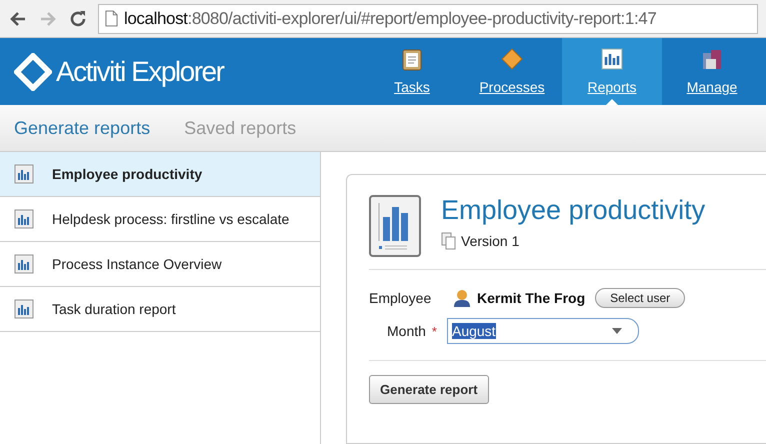 Image resolution: width=766 pixels, height=444 pixels. What do you see at coordinates (449, 241) in the screenshot?
I see `copies-icon` at bounding box center [449, 241].